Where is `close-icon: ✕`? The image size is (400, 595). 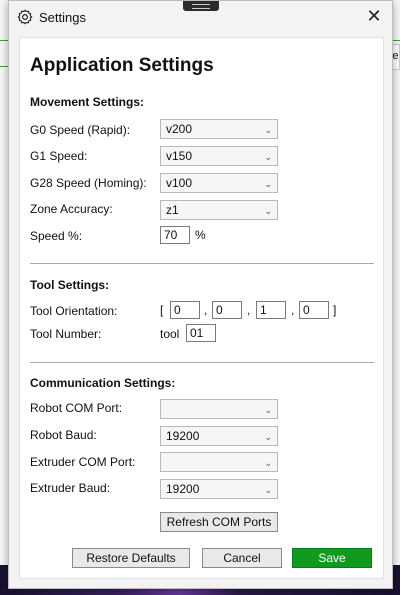
close-icon: ✕ is located at coordinates (374, 16).